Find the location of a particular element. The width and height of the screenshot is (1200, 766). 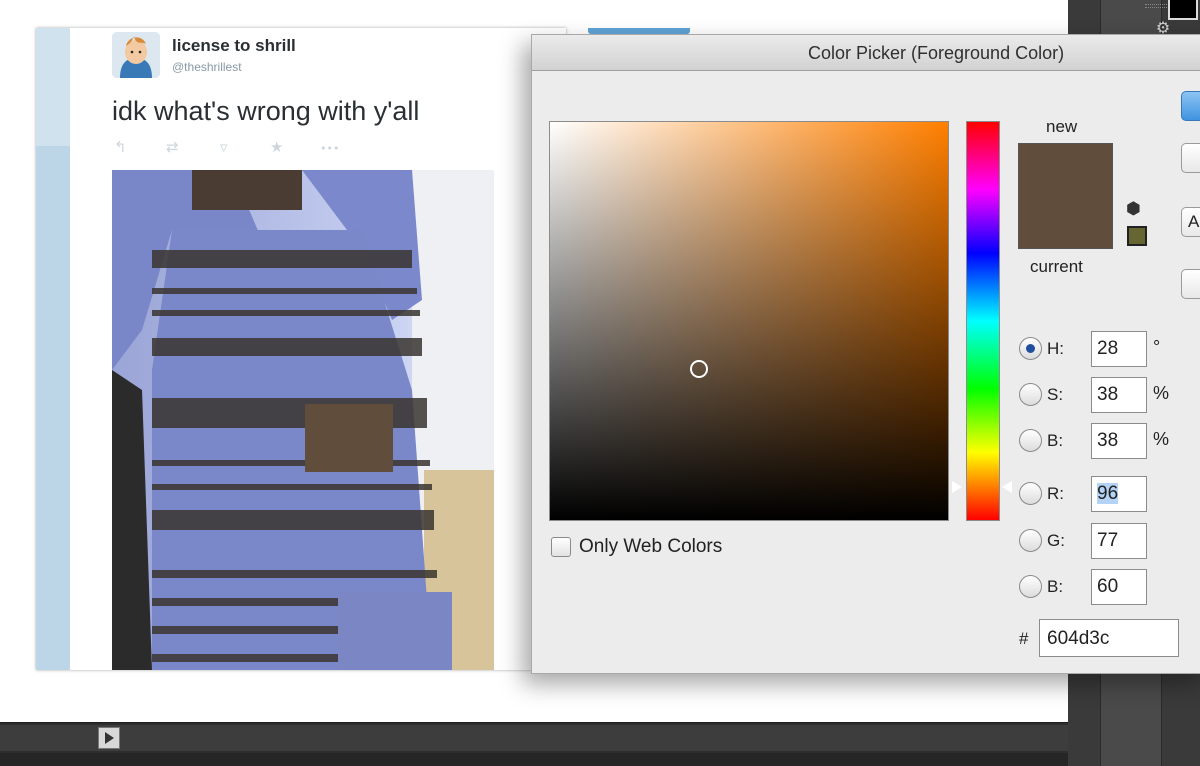

timeline-lower is located at coordinates (534, 759).